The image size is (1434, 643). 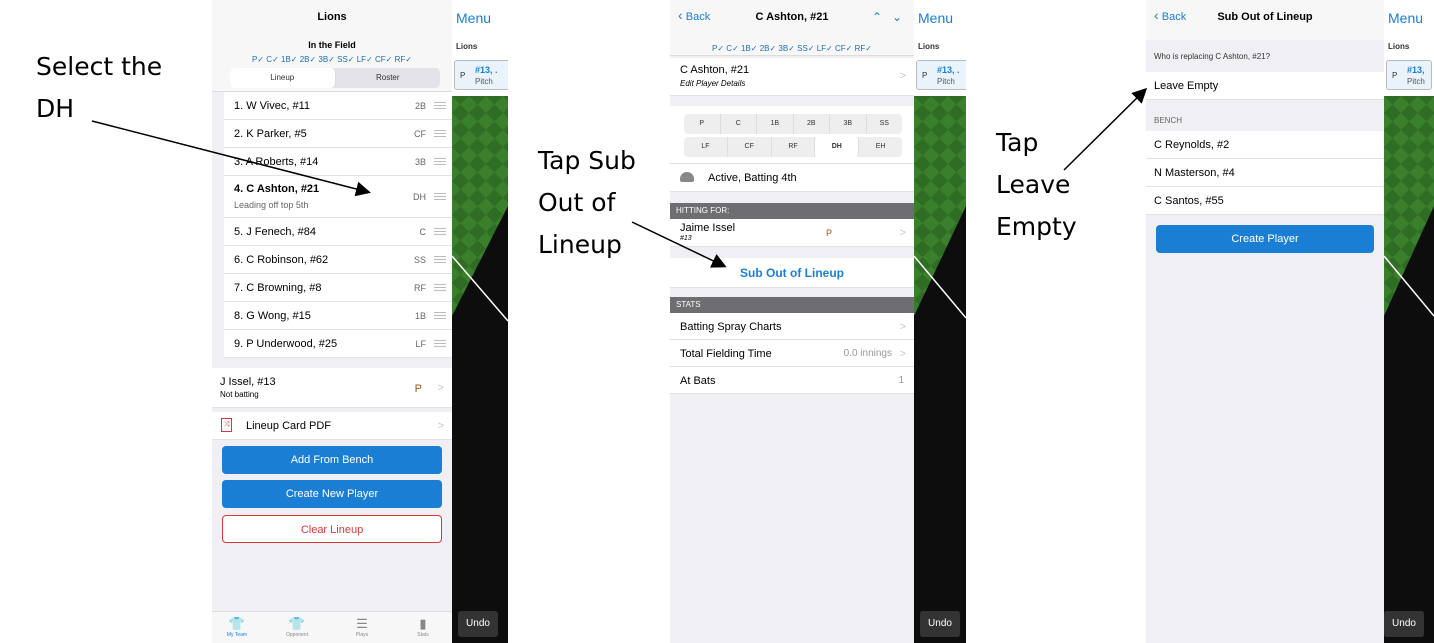 I want to click on arrow-select-dh, so click(x=231, y=158).